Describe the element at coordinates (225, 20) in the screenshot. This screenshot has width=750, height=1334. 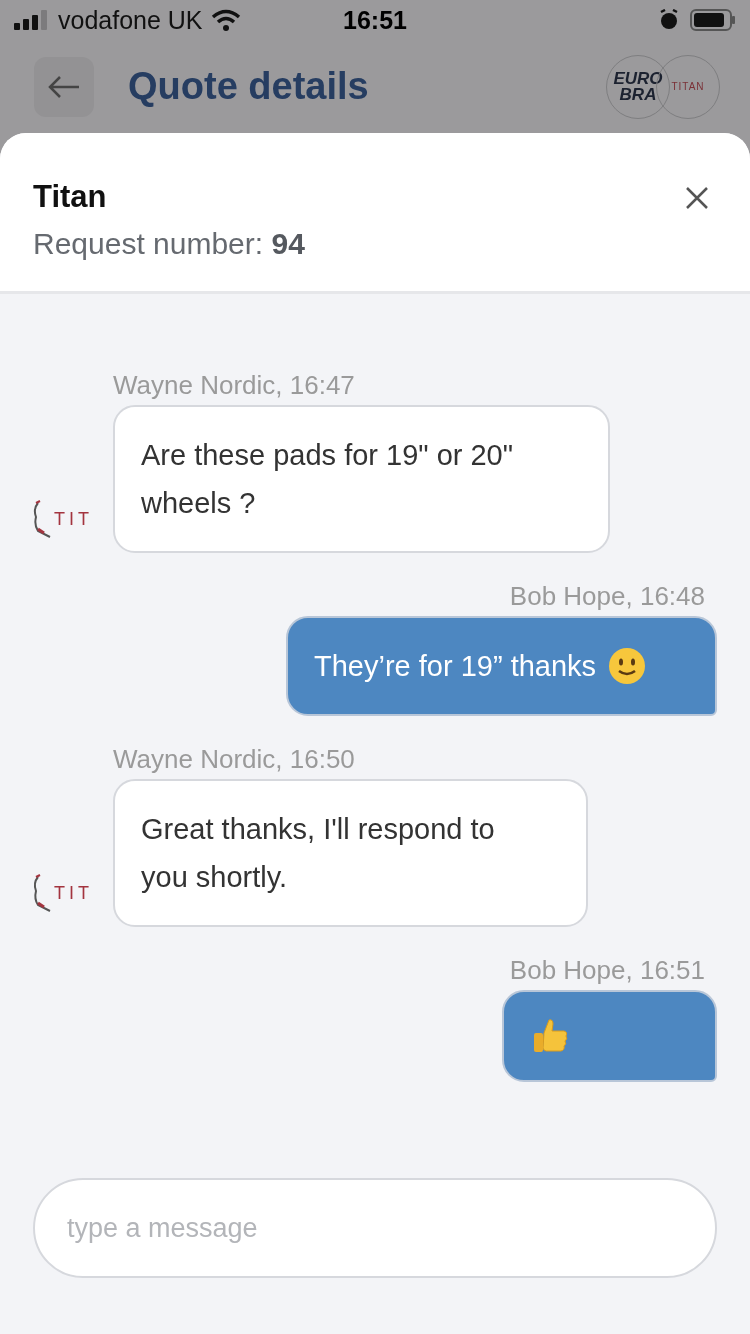
I see `wifi-icon` at that location.